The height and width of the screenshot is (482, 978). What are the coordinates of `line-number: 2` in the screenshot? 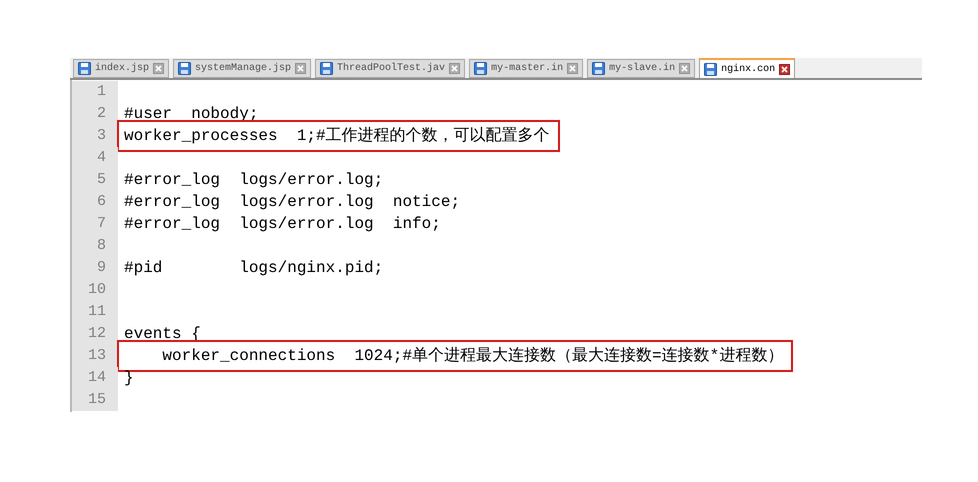 It's located at (101, 114).